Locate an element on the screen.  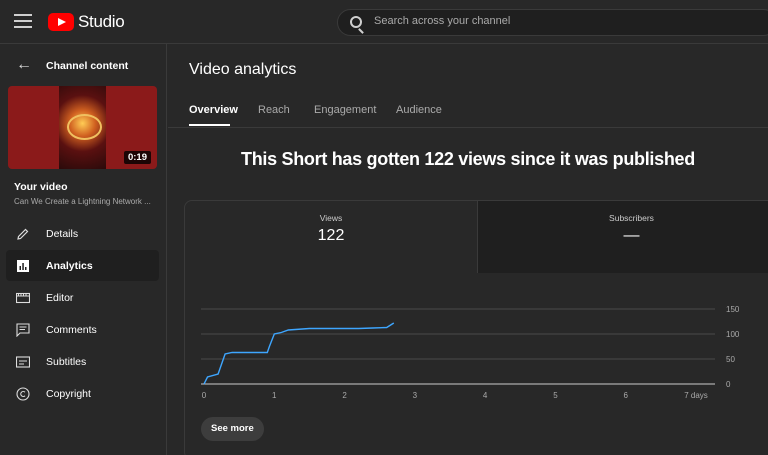
sidebar-item-label: Analytics is located at coordinates (69, 266).